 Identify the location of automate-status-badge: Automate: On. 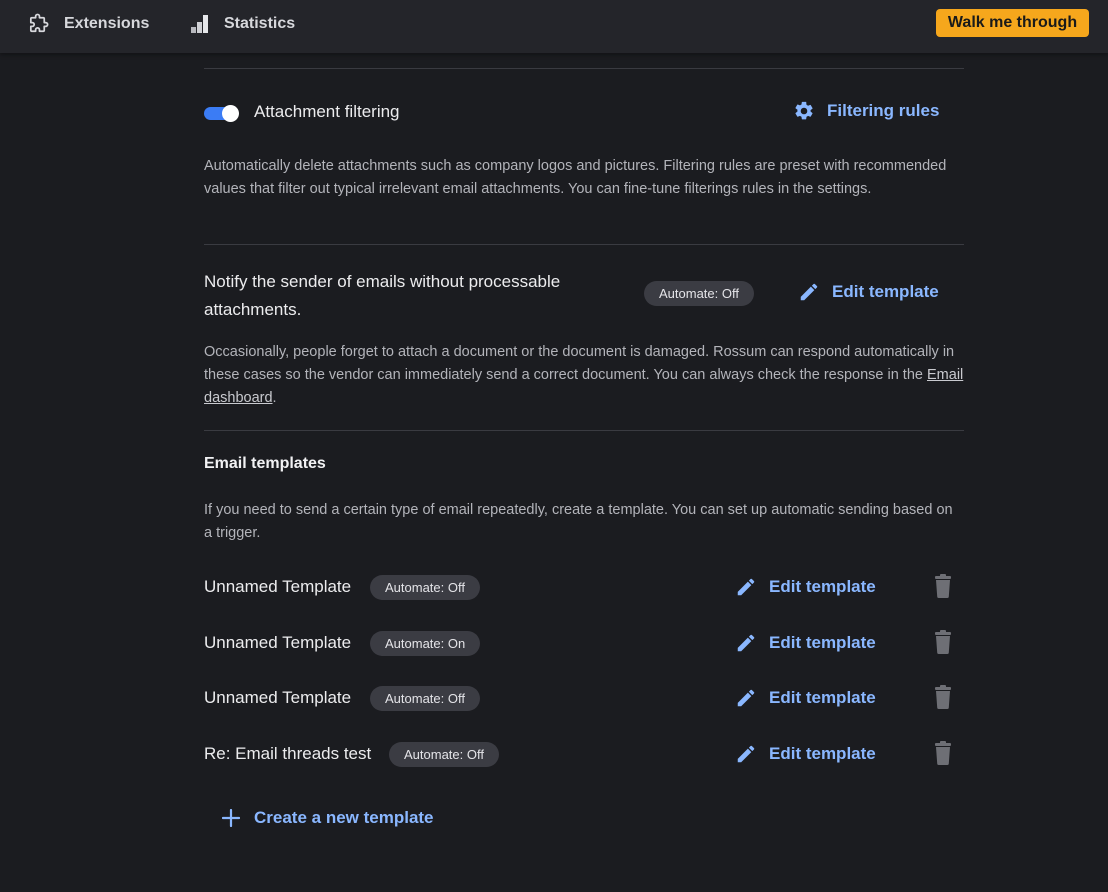
(425, 643).